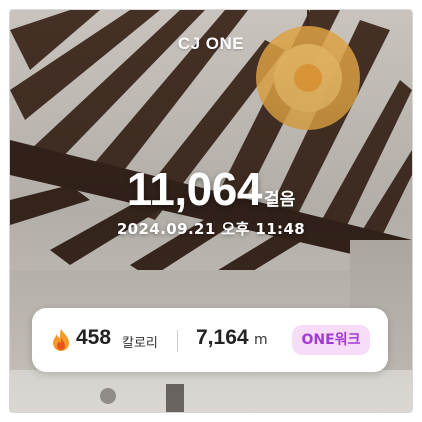 This screenshot has width=422, height=422. I want to click on flame-icon, so click(61, 340).